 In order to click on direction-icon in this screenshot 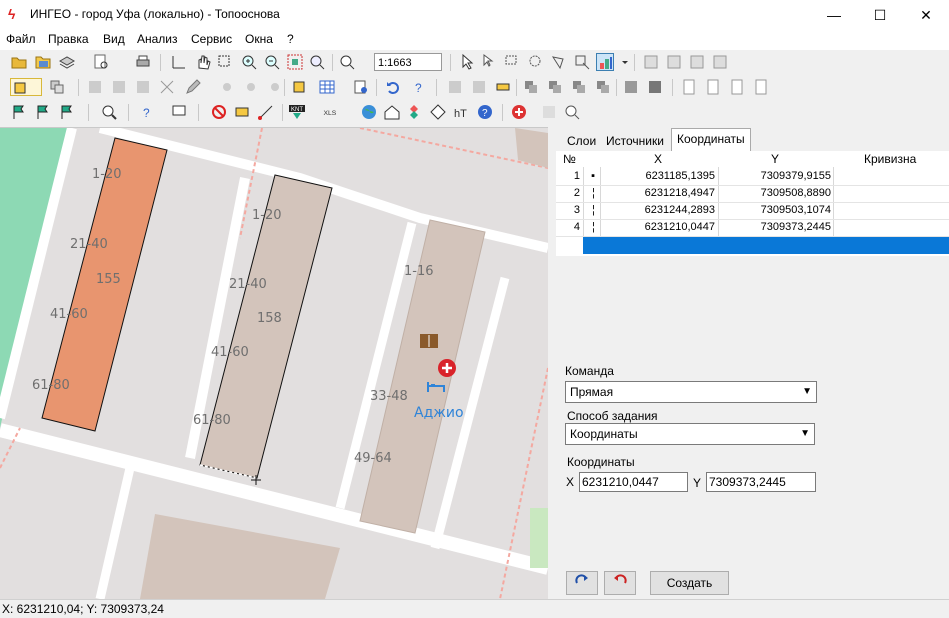, I will do `click(438, 112)`.